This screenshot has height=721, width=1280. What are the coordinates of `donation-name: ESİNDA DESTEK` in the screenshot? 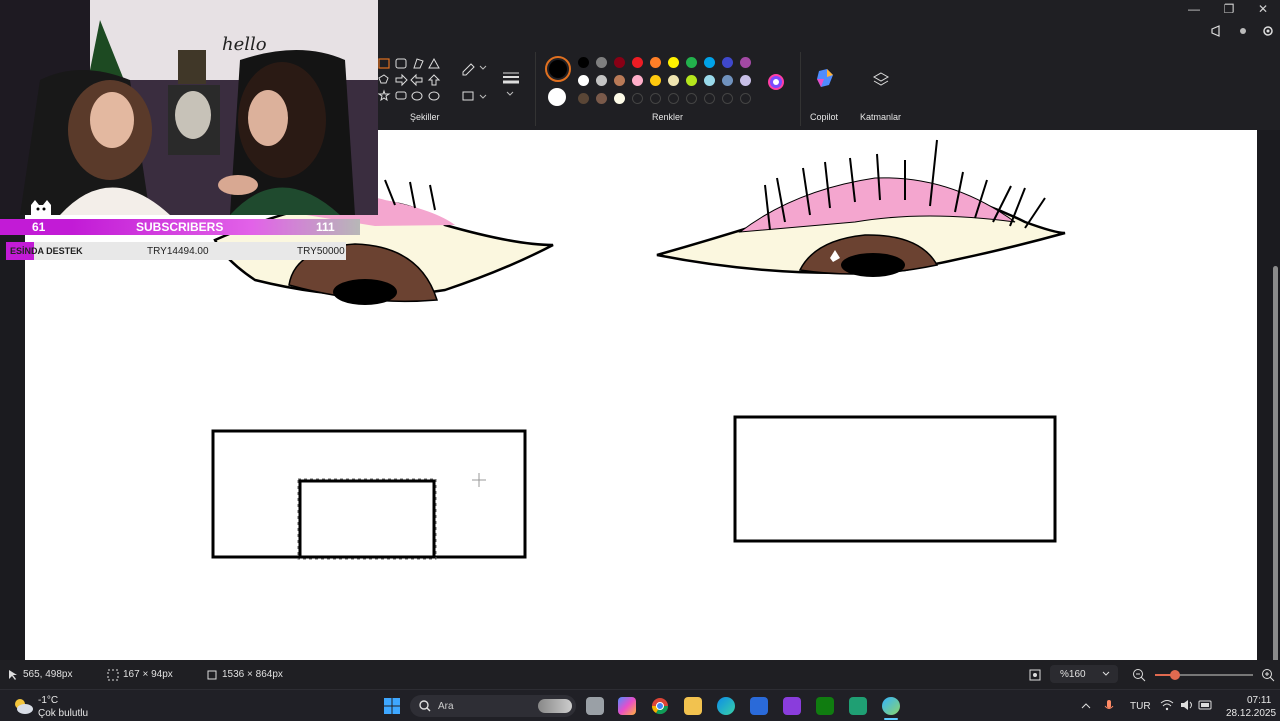 It's located at (46, 251).